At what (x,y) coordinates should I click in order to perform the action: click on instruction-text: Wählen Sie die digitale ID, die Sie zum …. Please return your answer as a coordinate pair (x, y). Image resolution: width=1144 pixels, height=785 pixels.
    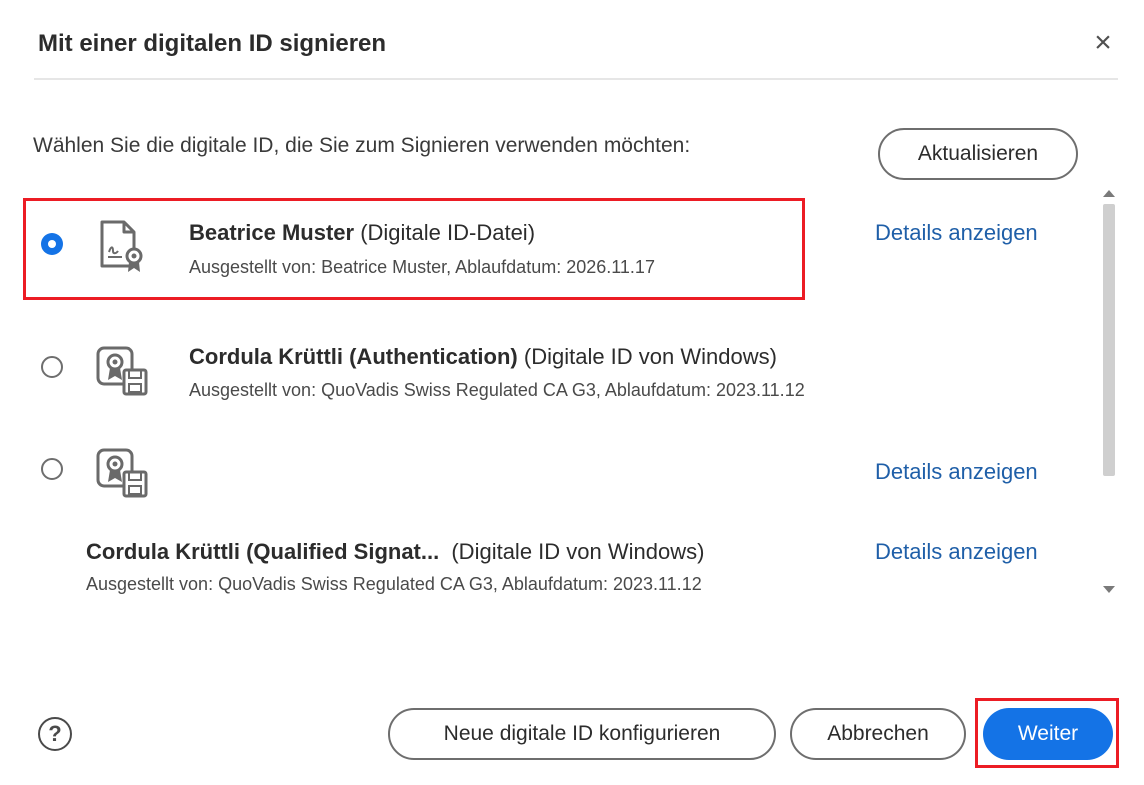
    Looking at the image, I should click on (362, 145).